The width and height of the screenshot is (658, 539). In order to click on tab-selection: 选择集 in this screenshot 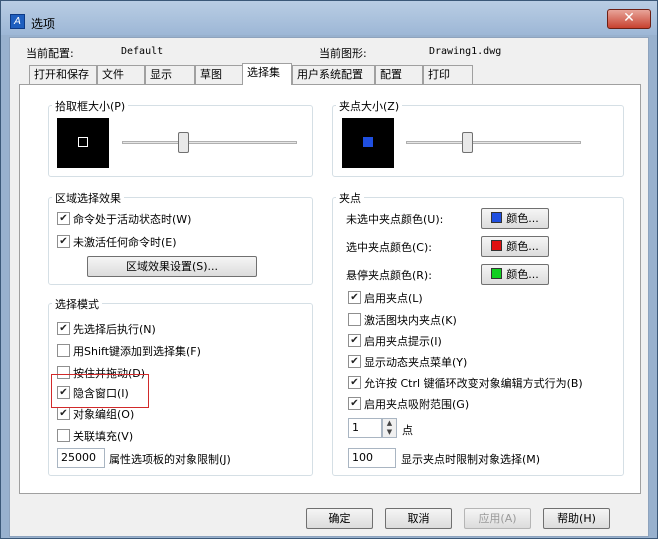, I will do `click(267, 74)`.